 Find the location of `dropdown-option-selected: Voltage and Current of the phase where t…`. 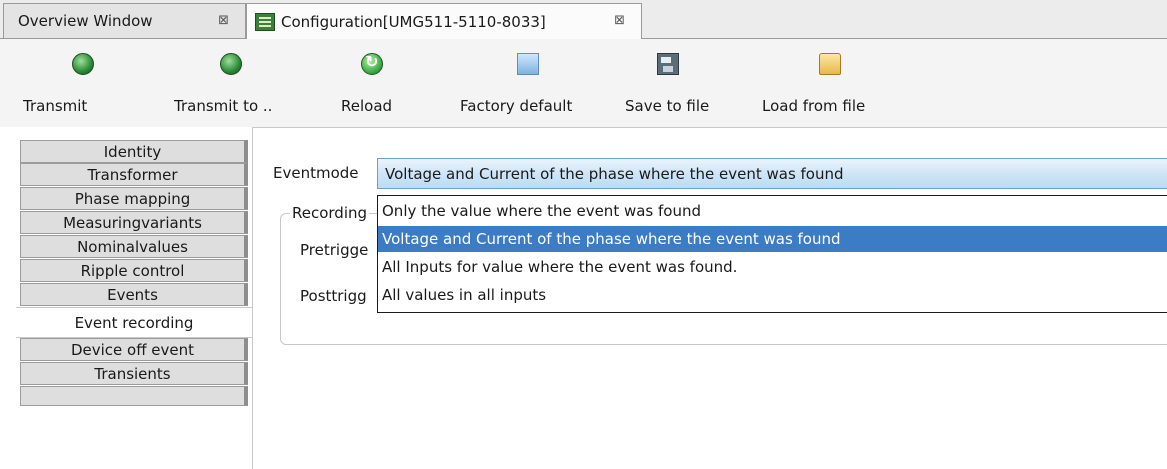

dropdown-option-selected: Voltage and Current of the phase where t… is located at coordinates (772, 239).